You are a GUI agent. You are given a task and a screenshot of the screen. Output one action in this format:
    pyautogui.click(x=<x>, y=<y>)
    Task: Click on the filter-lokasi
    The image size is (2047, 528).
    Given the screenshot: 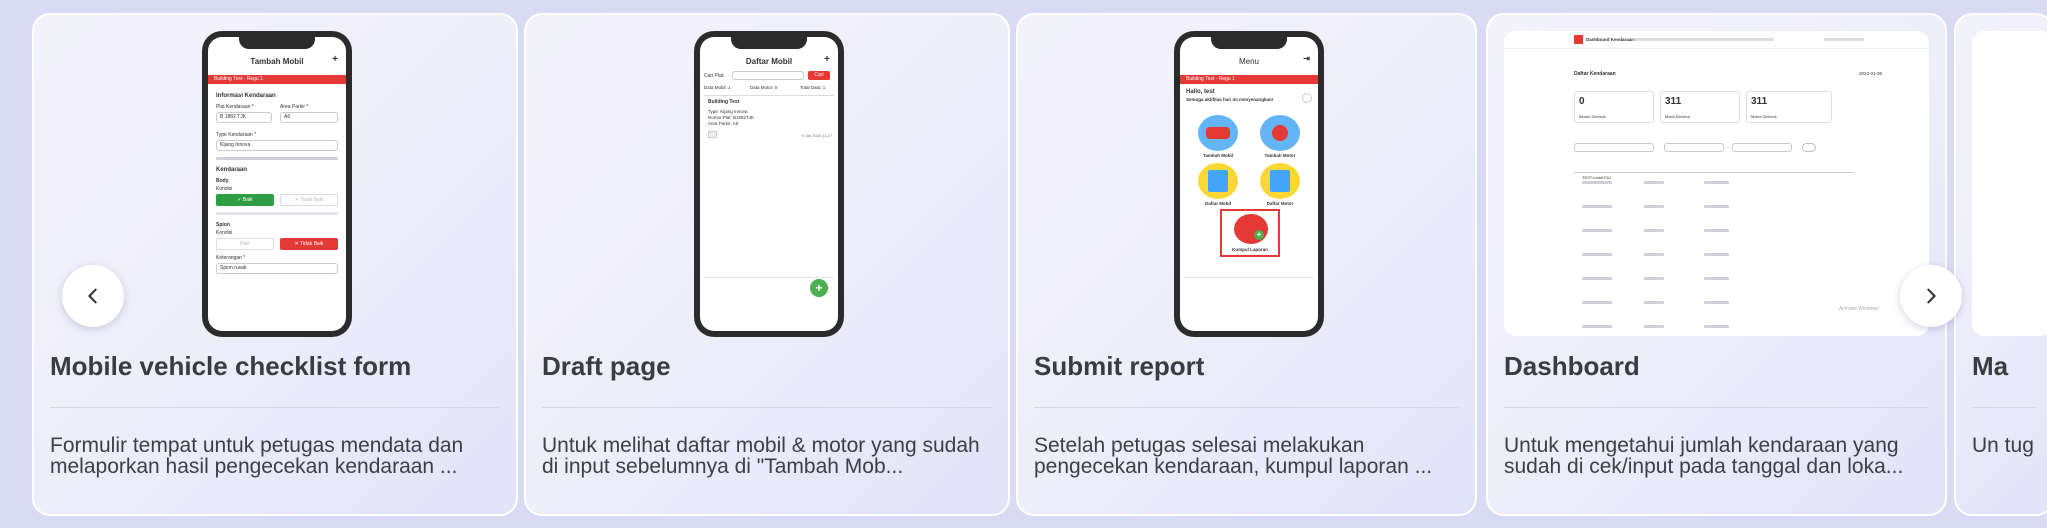 What is the action you would take?
    pyautogui.click(x=1614, y=147)
    